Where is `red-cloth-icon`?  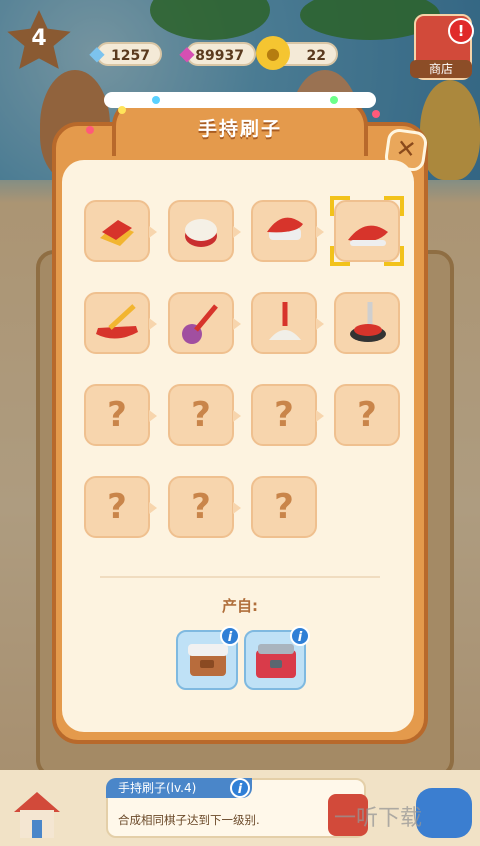 red-cloth-icon is located at coordinates (117, 233).